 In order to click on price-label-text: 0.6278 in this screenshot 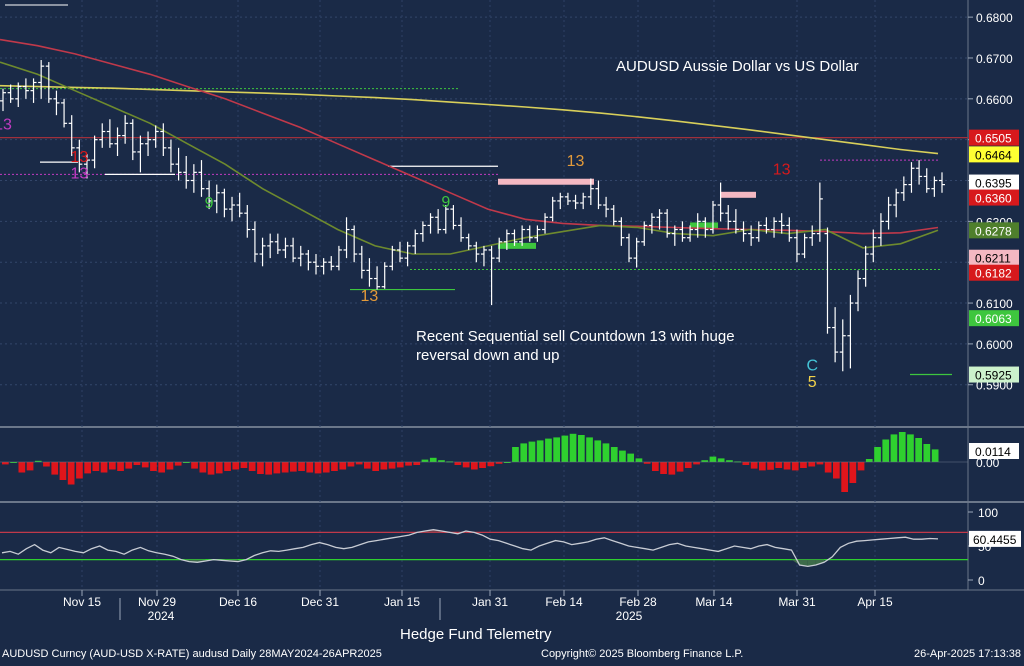, I will do `click(993, 231)`.